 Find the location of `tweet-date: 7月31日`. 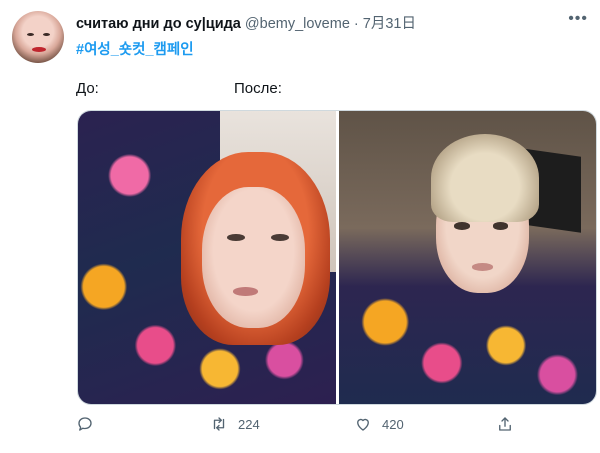

tweet-date: 7月31日 is located at coordinates (389, 24).